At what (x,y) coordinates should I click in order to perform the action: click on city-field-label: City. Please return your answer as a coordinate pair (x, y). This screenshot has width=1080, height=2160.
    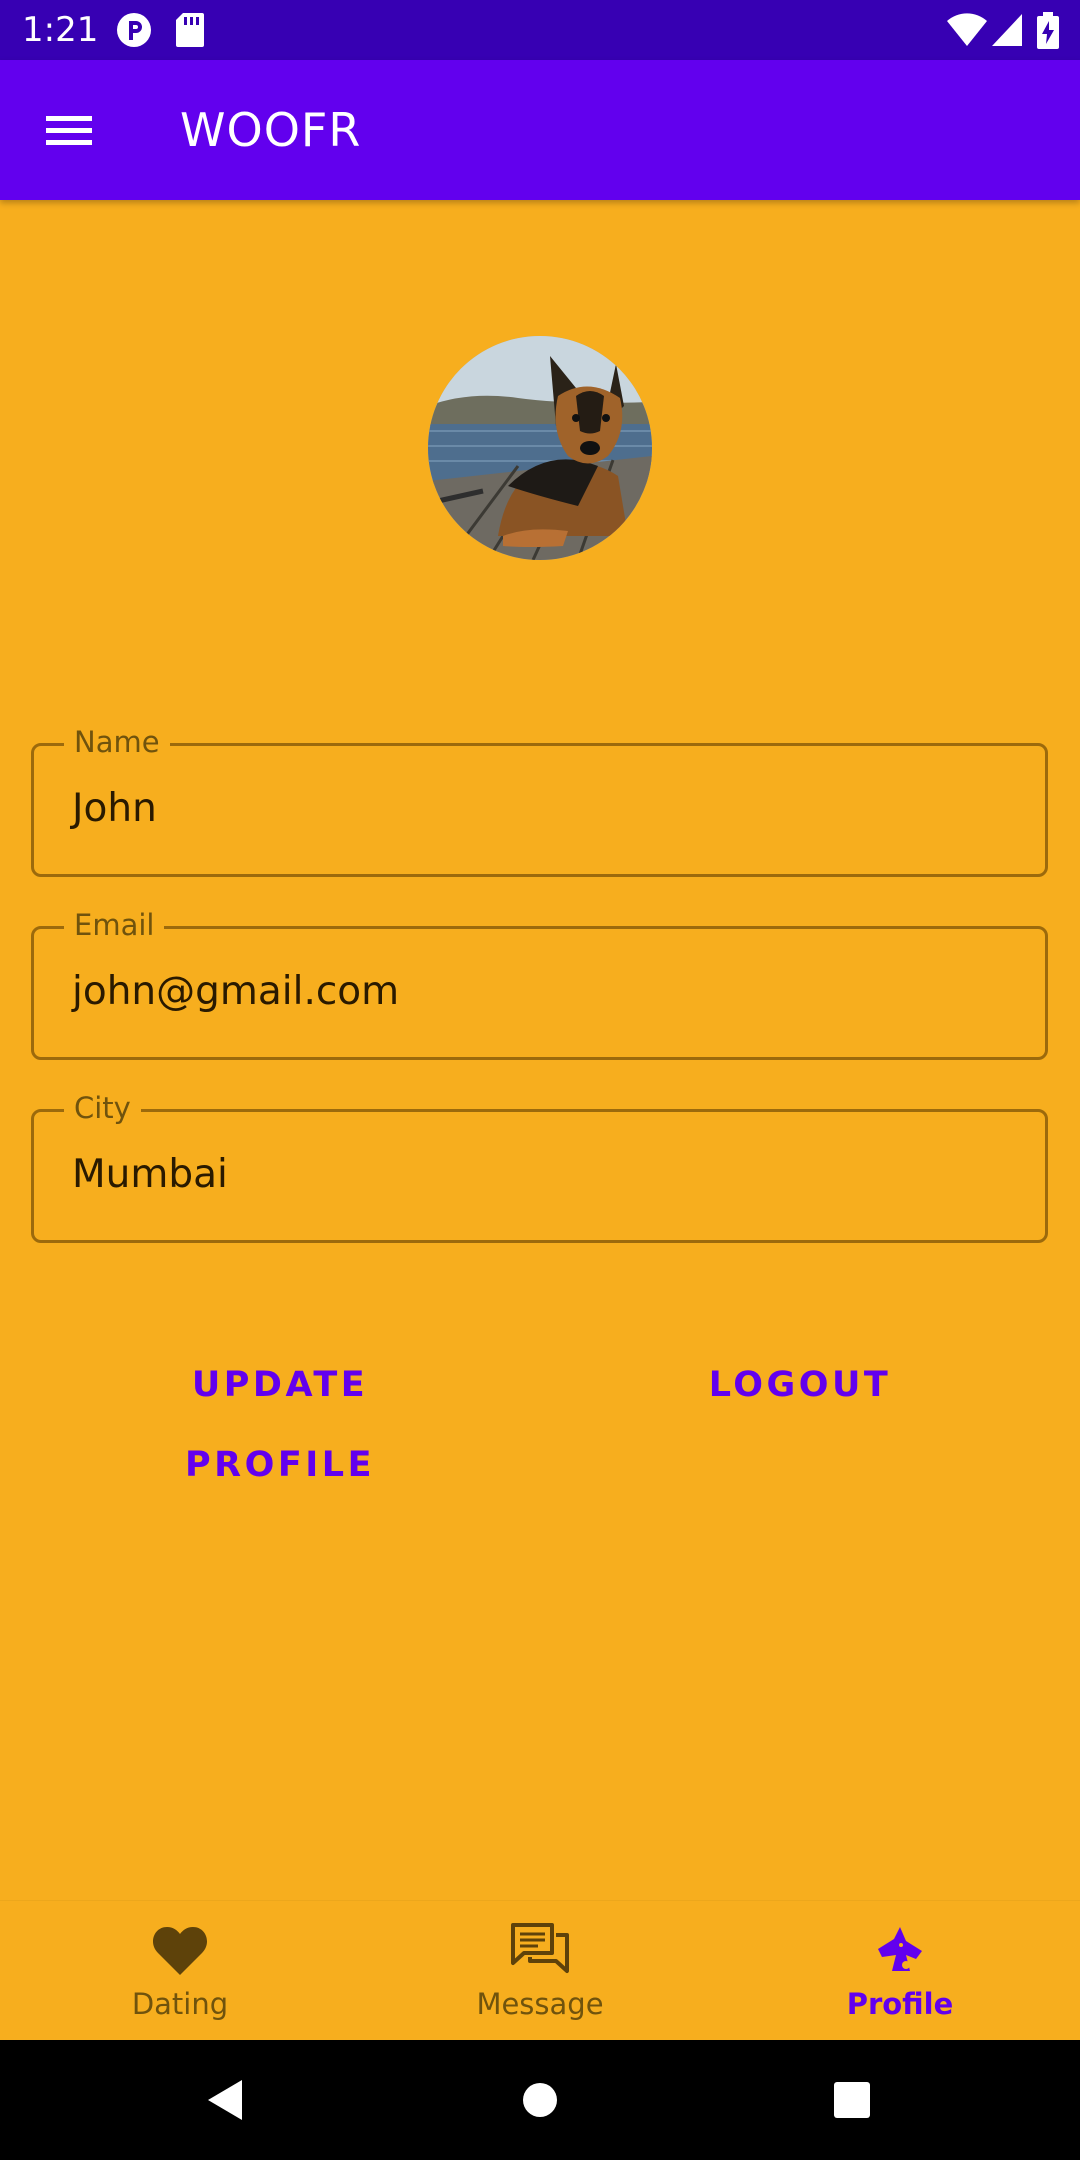
    Looking at the image, I should click on (102, 1108).